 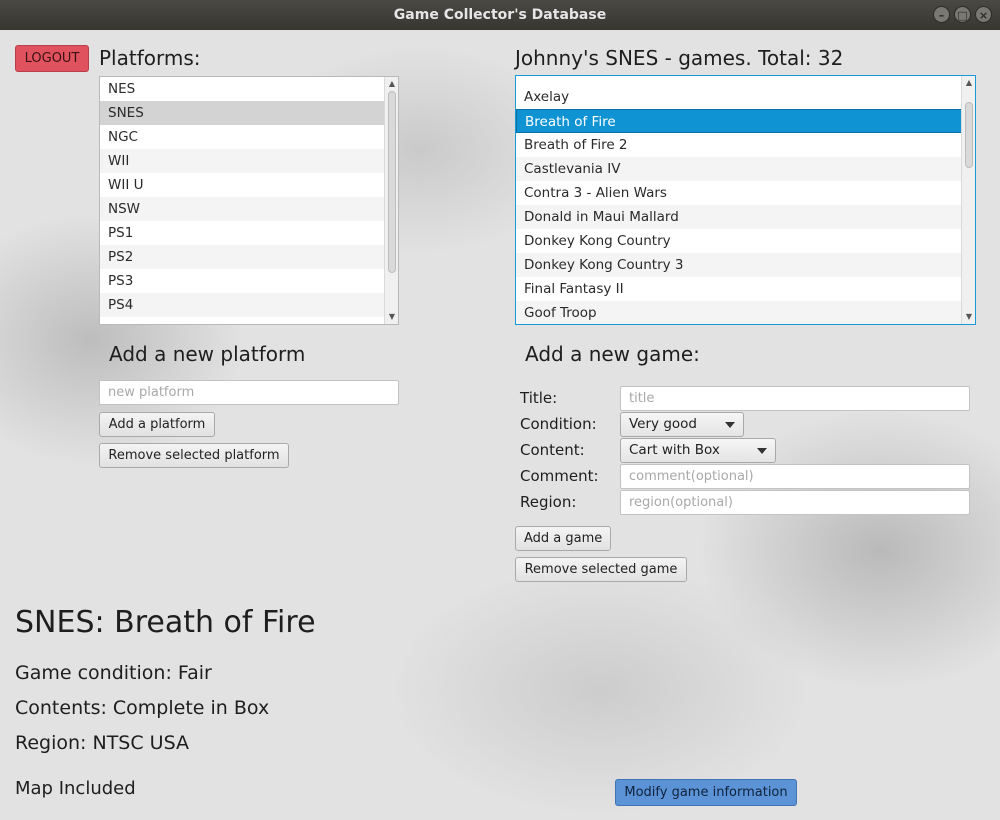 I want to click on games-heading: Johnny's SNES - games. Total: 32, so click(x=679, y=58).